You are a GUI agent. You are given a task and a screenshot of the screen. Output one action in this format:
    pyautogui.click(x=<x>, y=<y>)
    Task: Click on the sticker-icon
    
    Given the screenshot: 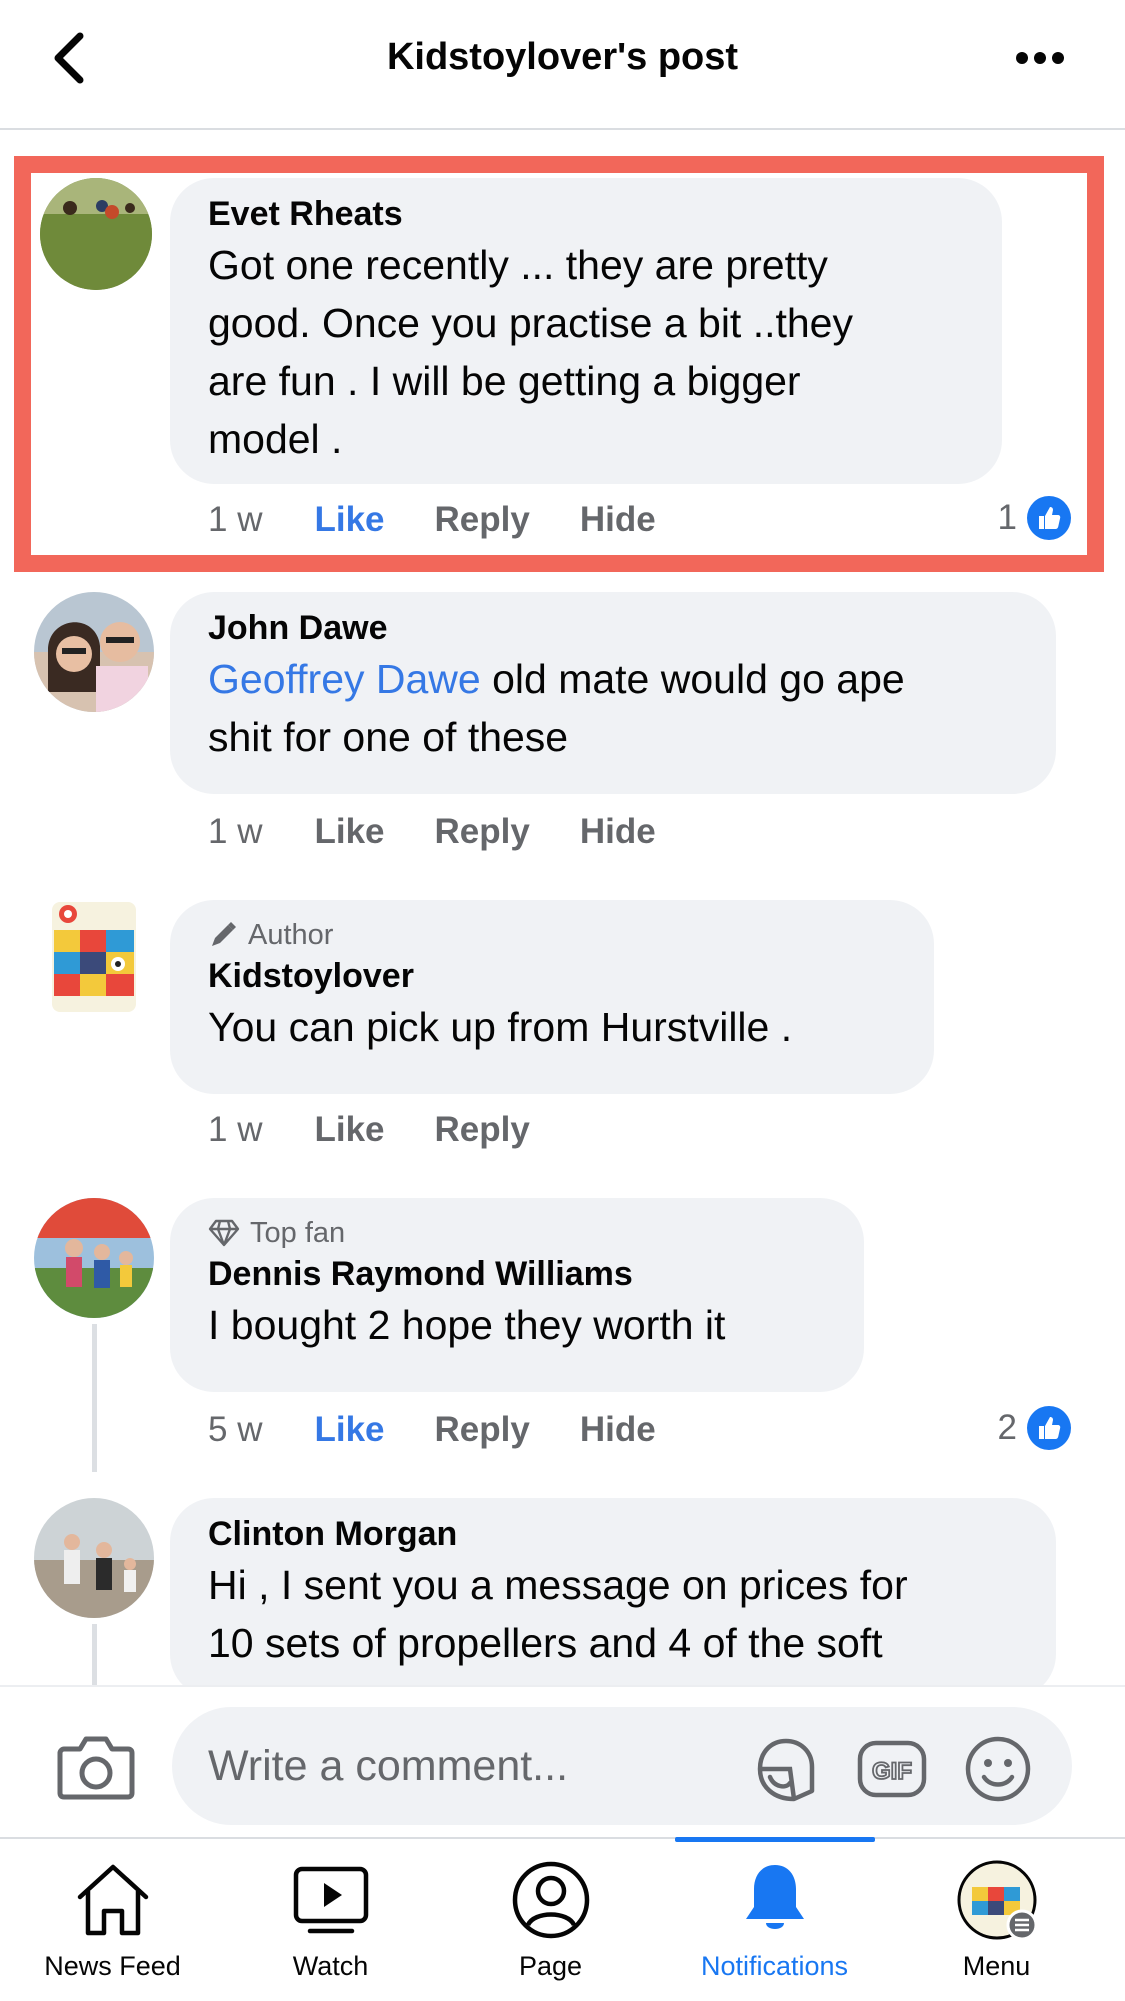 What is the action you would take?
    pyautogui.click(x=786, y=1770)
    